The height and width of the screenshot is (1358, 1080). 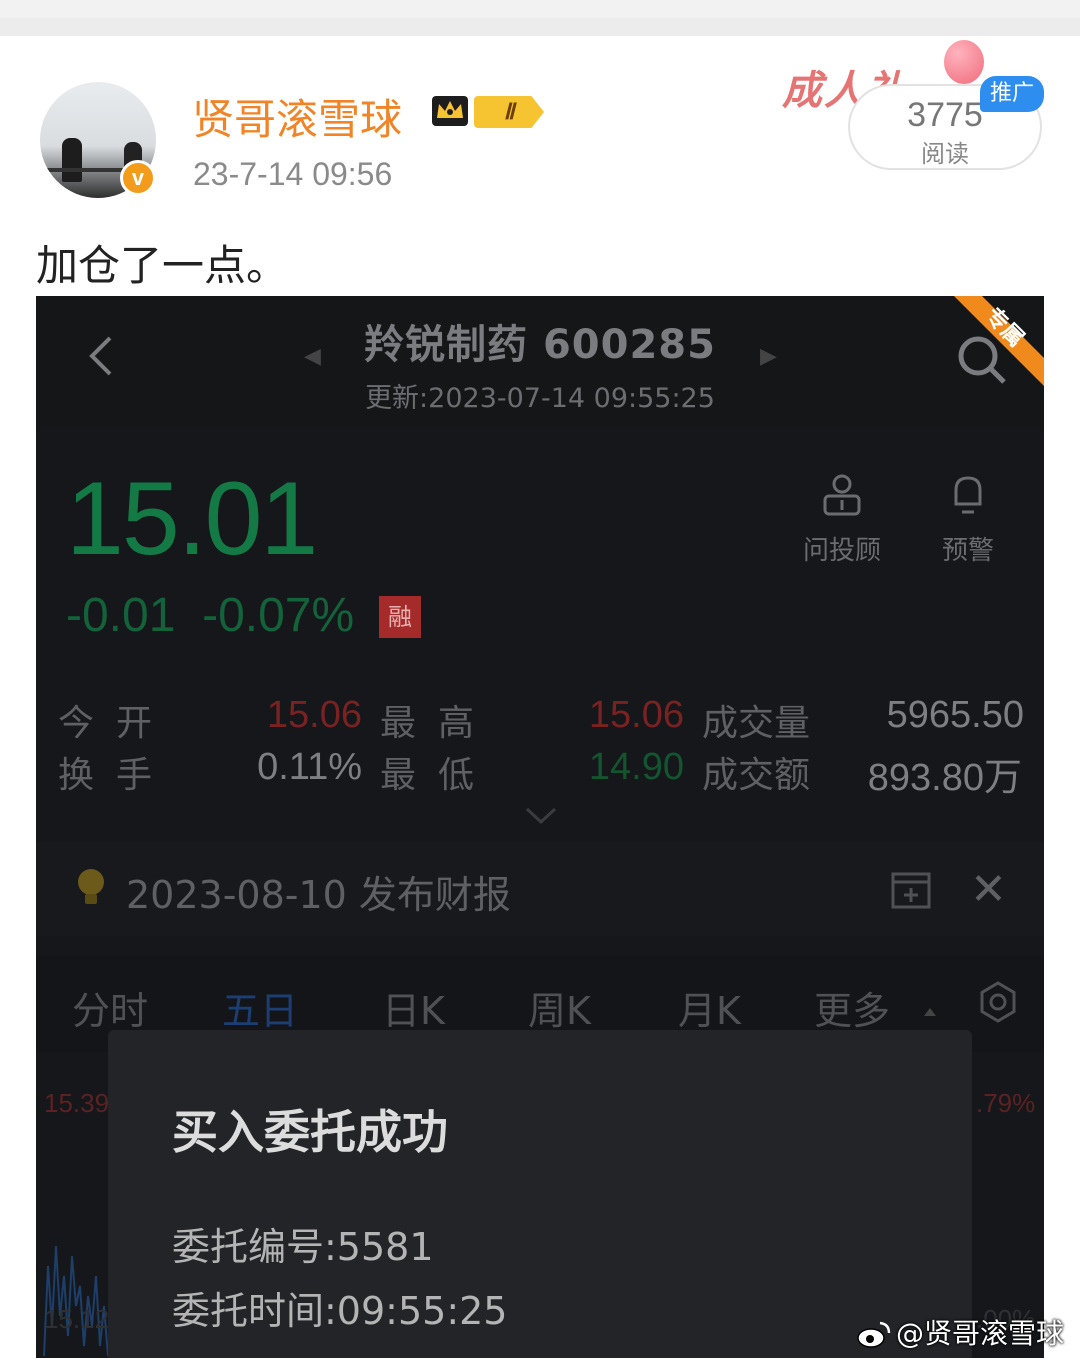 I want to click on username: 贤哥滚雪球, so click(x=297, y=116).